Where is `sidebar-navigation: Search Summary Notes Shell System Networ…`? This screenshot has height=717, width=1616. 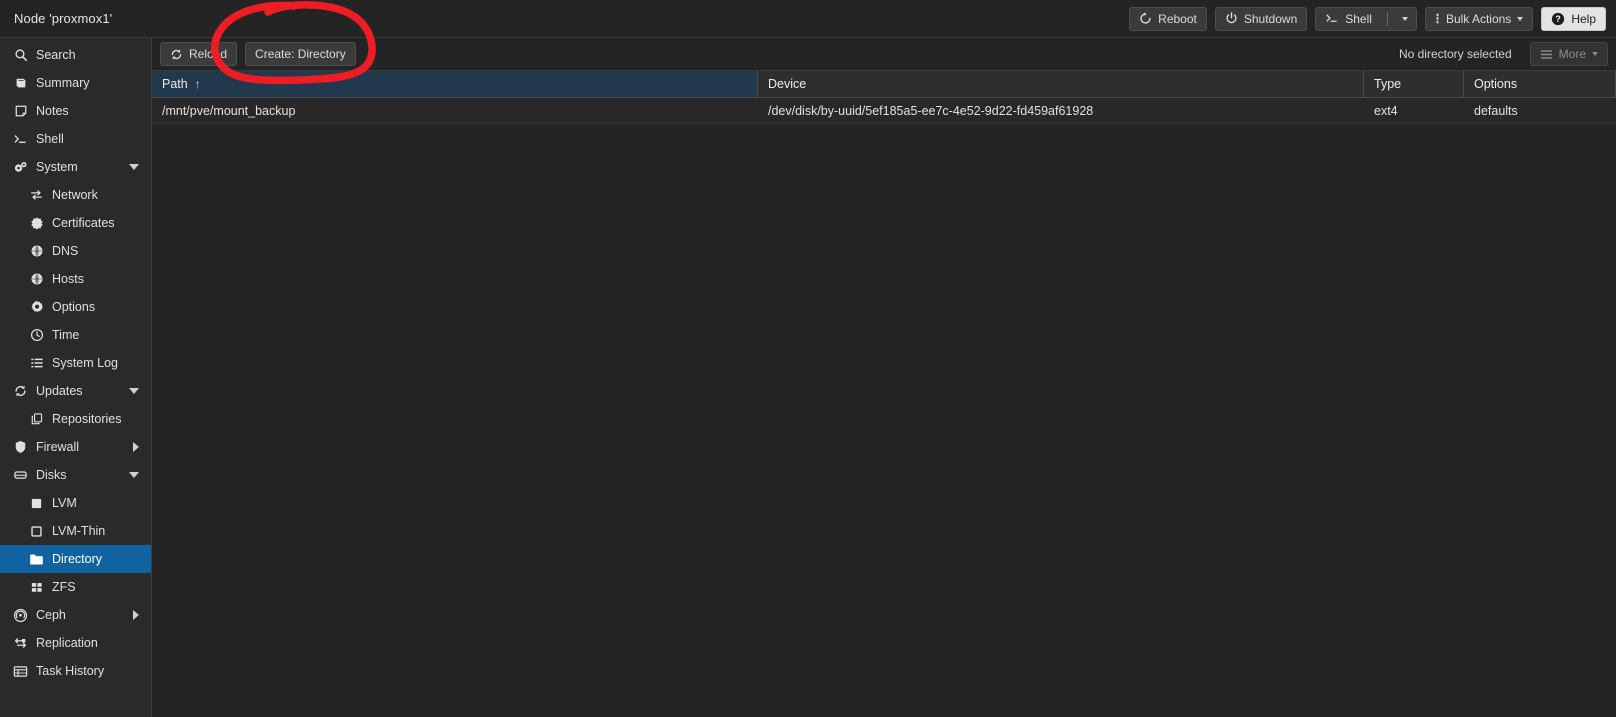 sidebar-navigation: Search Summary Notes Shell System Networ… is located at coordinates (76, 377).